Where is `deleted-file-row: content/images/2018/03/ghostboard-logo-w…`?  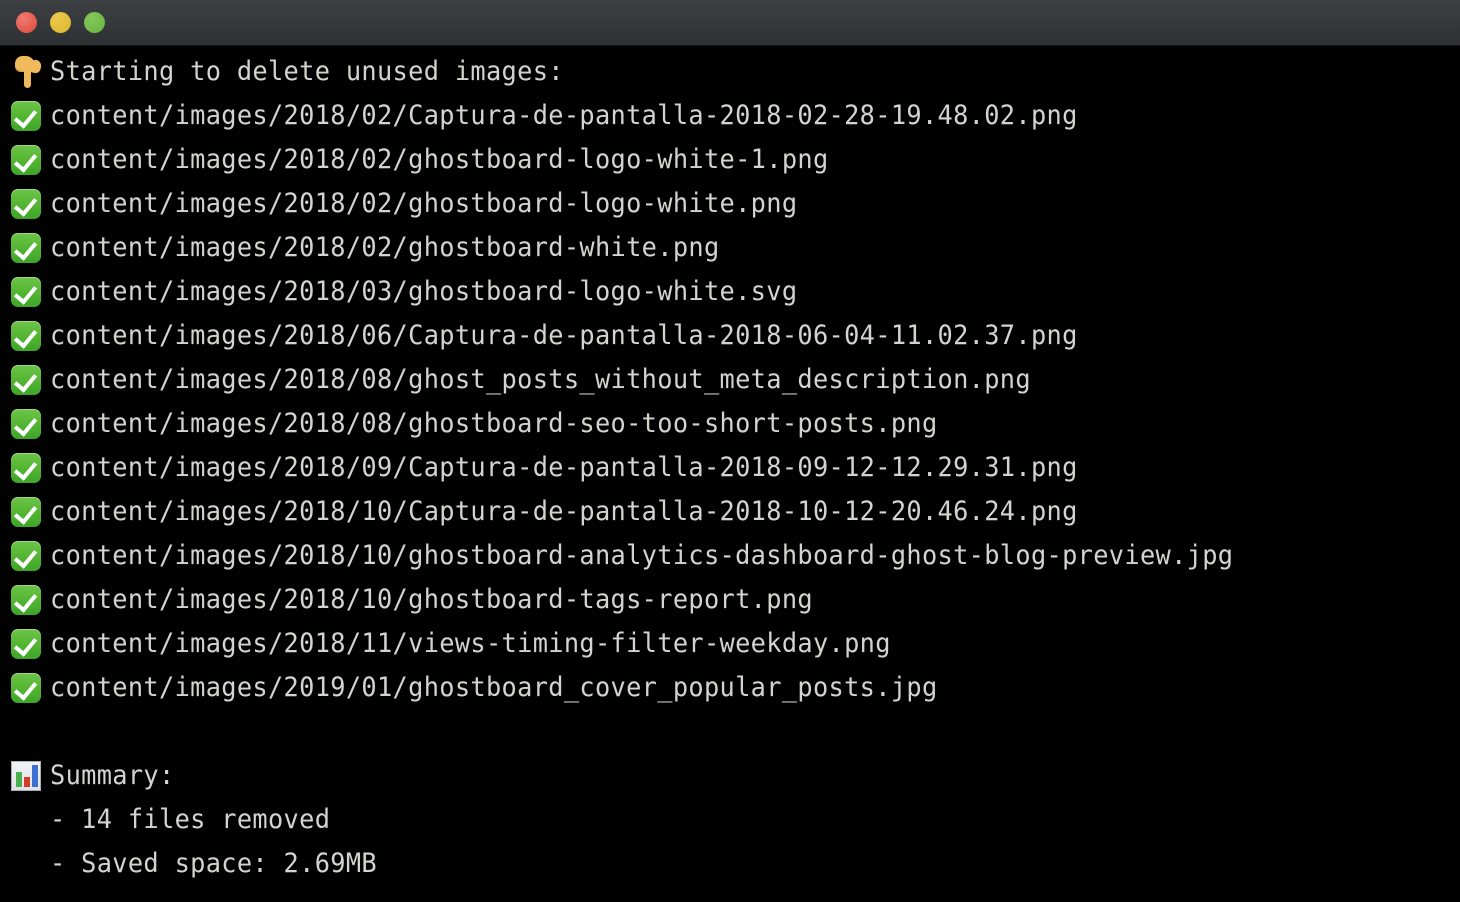 deleted-file-row: content/images/2018/03/ghostboard-logo-w… is located at coordinates (730, 292).